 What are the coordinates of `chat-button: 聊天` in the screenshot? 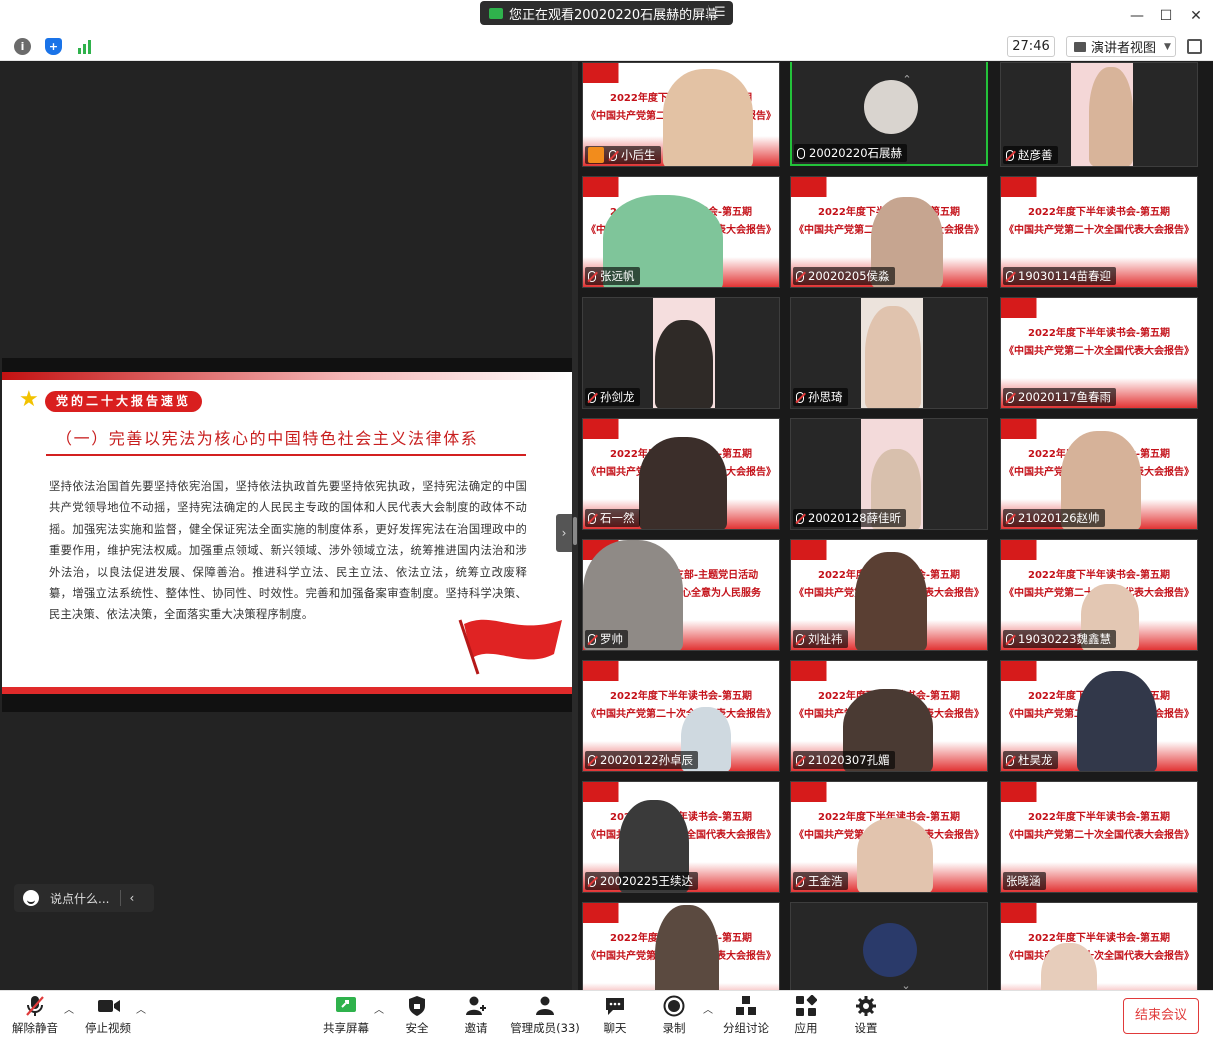 It's located at (615, 1016).